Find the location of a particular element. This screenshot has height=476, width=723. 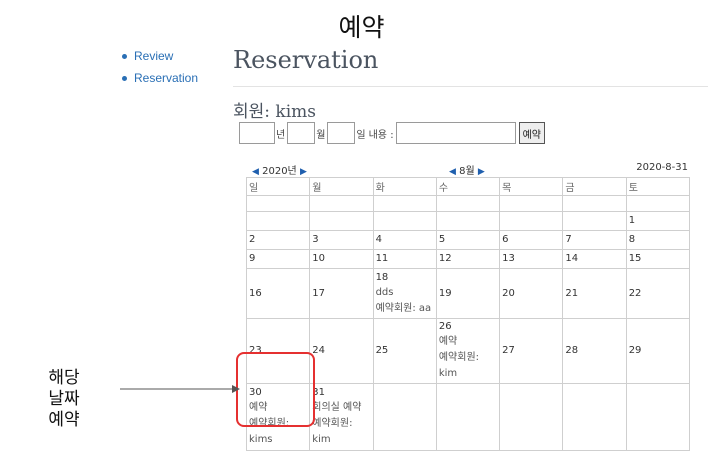

day-number: 26 is located at coordinates (445, 326).